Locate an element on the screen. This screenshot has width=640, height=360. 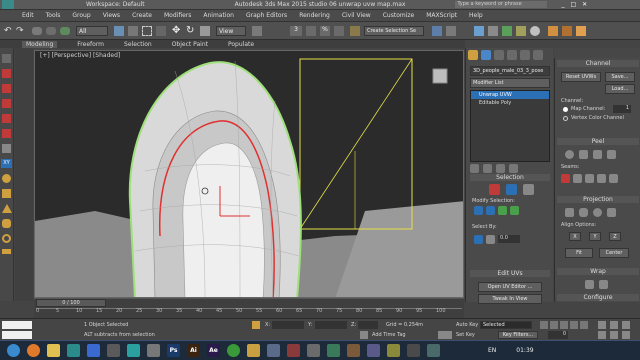
cylinder-icon is located at coordinates (6, 223).